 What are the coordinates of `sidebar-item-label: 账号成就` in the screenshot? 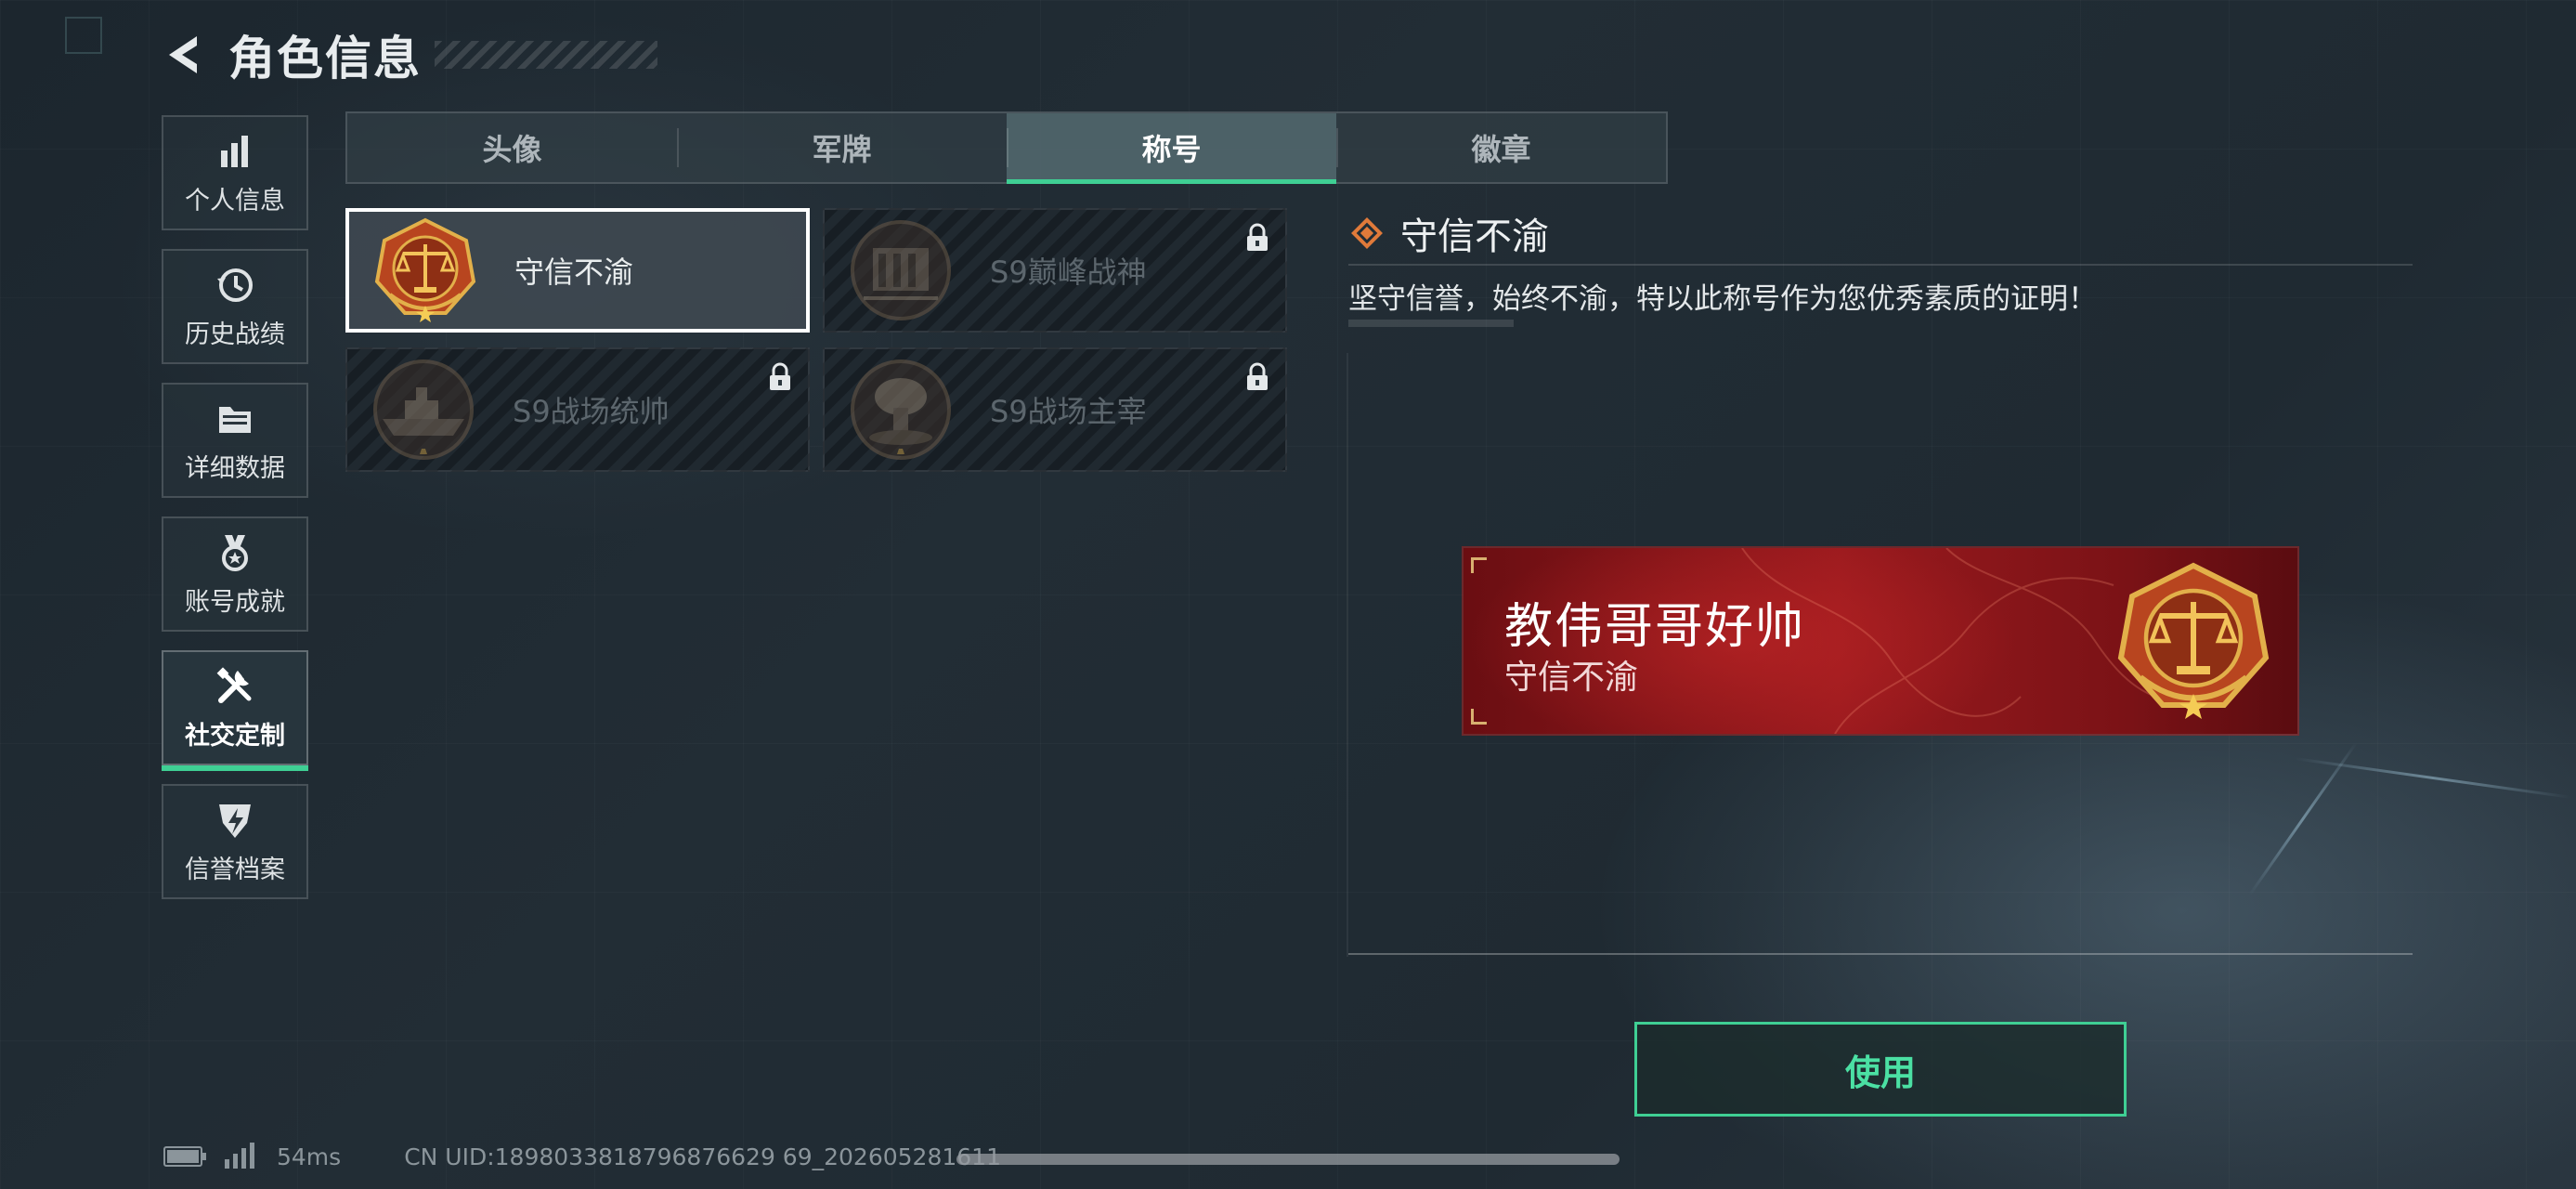 It's located at (235, 602).